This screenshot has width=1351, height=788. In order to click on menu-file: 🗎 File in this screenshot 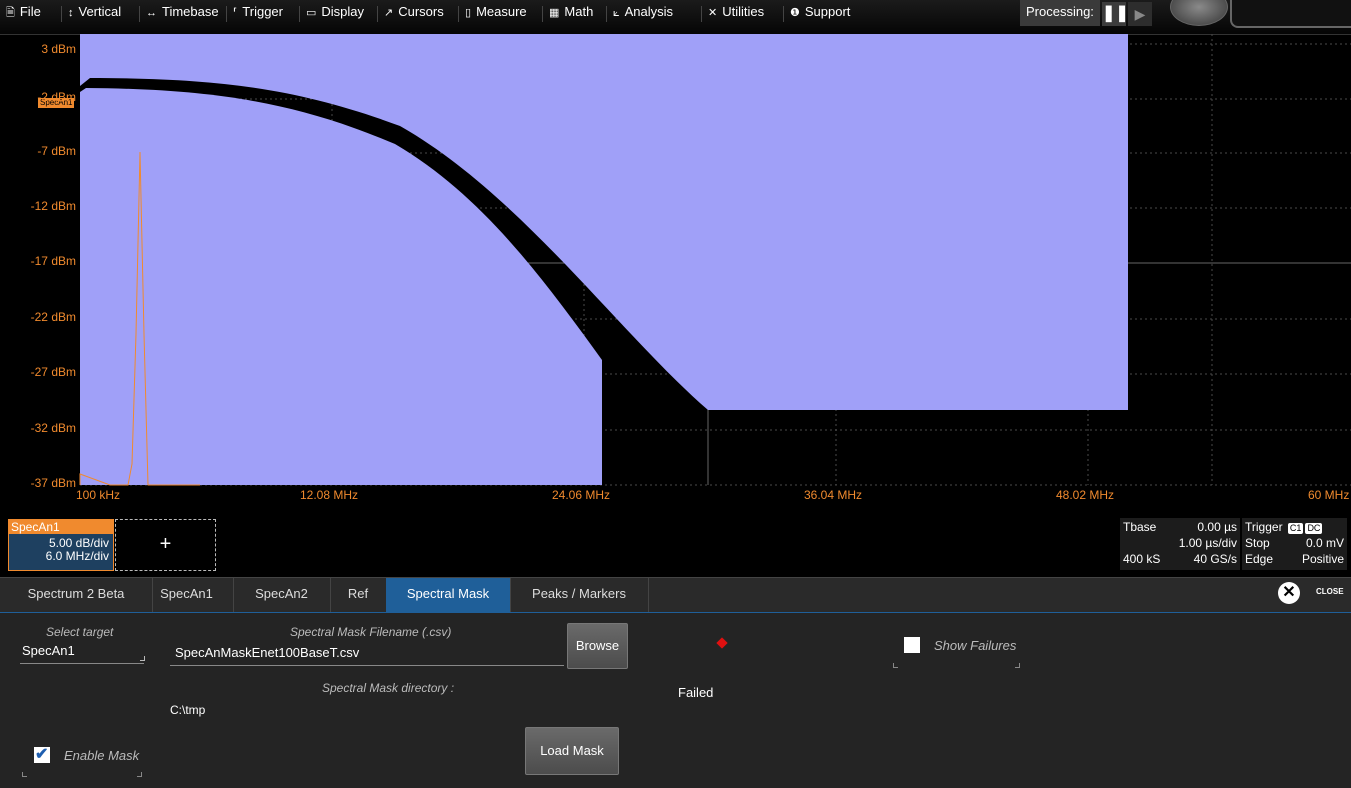, I will do `click(23, 17)`.